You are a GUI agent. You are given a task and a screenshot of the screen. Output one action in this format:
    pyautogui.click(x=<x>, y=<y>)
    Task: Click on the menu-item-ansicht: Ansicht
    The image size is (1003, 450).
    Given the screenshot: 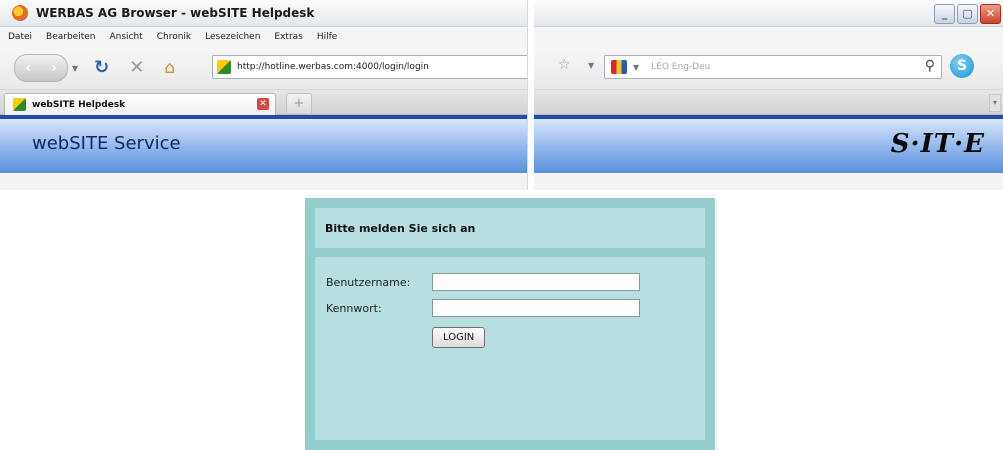 What is the action you would take?
    pyautogui.click(x=125, y=37)
    